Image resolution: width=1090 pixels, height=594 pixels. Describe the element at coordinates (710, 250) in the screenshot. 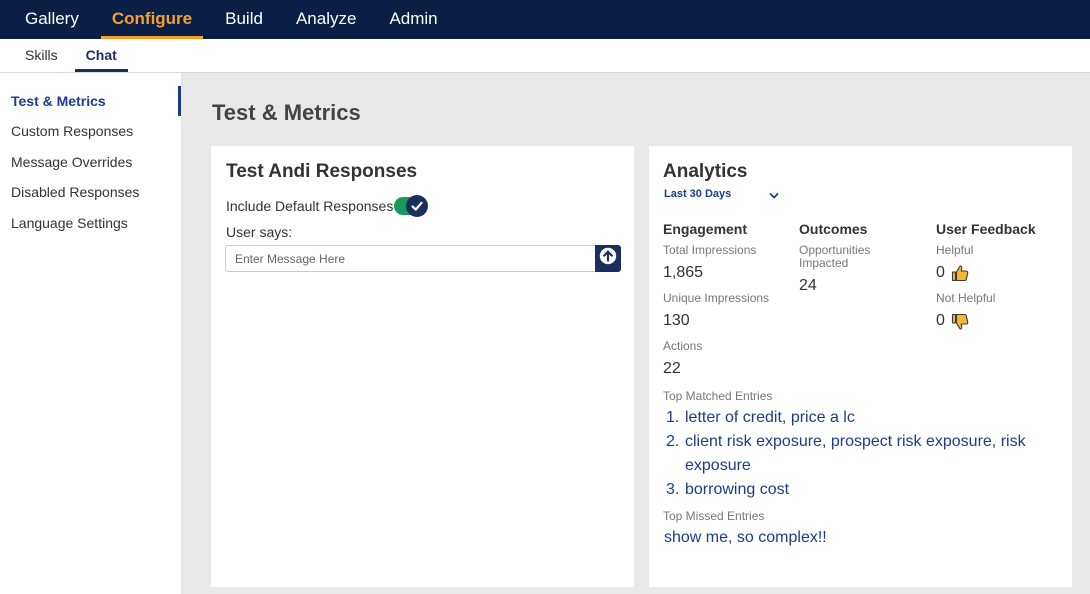

I see `total-impressions-label: Total Impressions` at that location.